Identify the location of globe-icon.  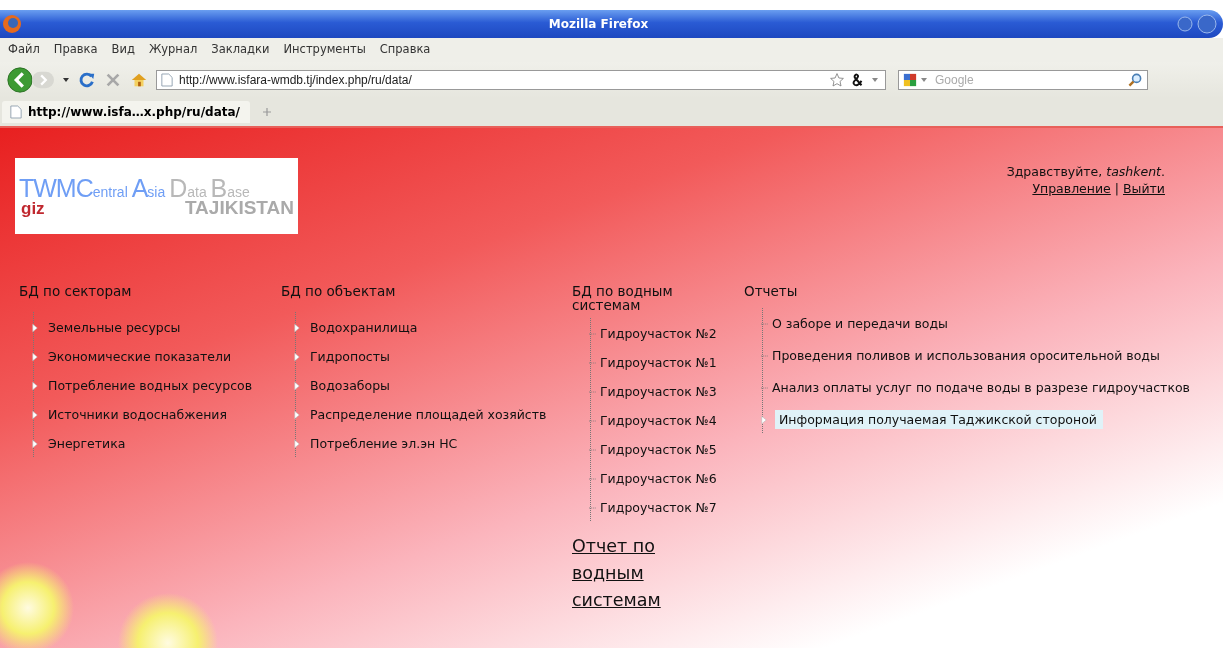
(12, 24).